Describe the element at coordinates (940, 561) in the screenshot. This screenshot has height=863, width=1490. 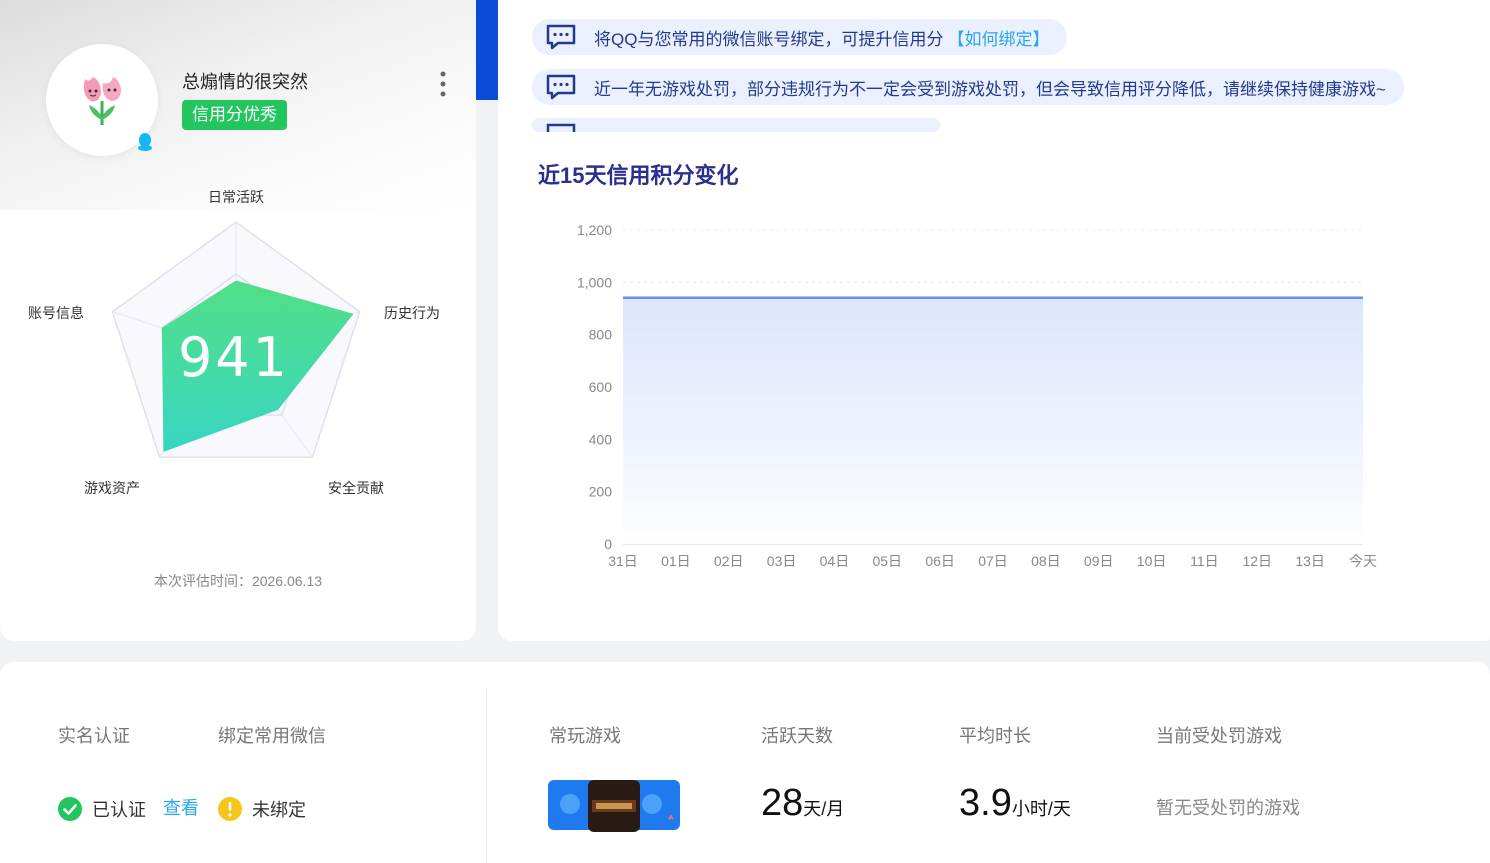
I see `x-tick-label: 06日` at that location.